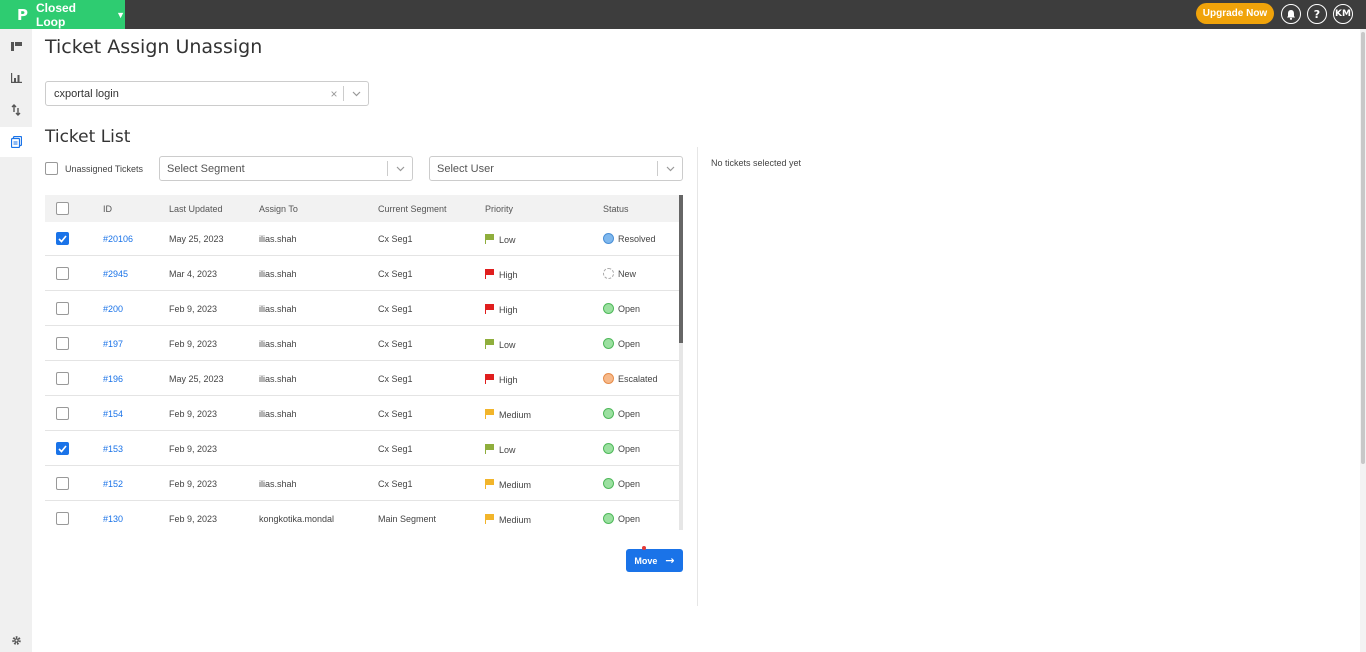 The width and height of the screenshot is (1366, 652). I want to click on bar-chart-icon, so click(16, 78).